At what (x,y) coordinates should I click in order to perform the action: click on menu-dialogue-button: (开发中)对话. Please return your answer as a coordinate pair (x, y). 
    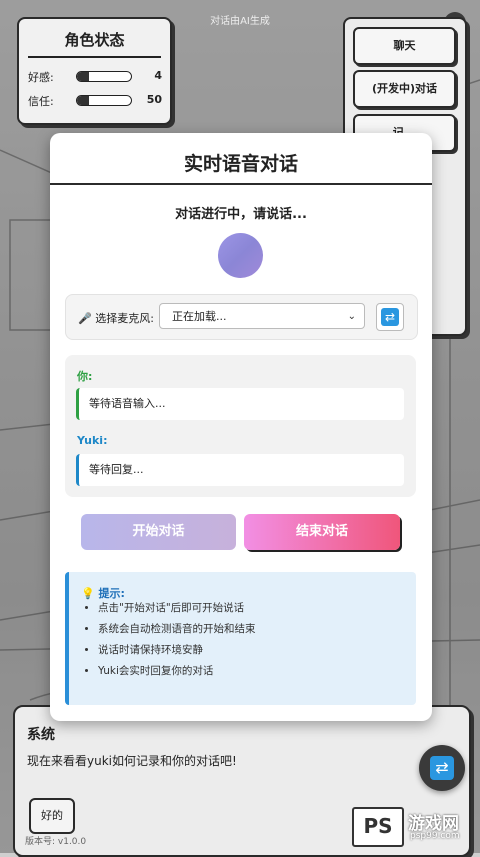
    Looking at the image, I should click on (404, 89).